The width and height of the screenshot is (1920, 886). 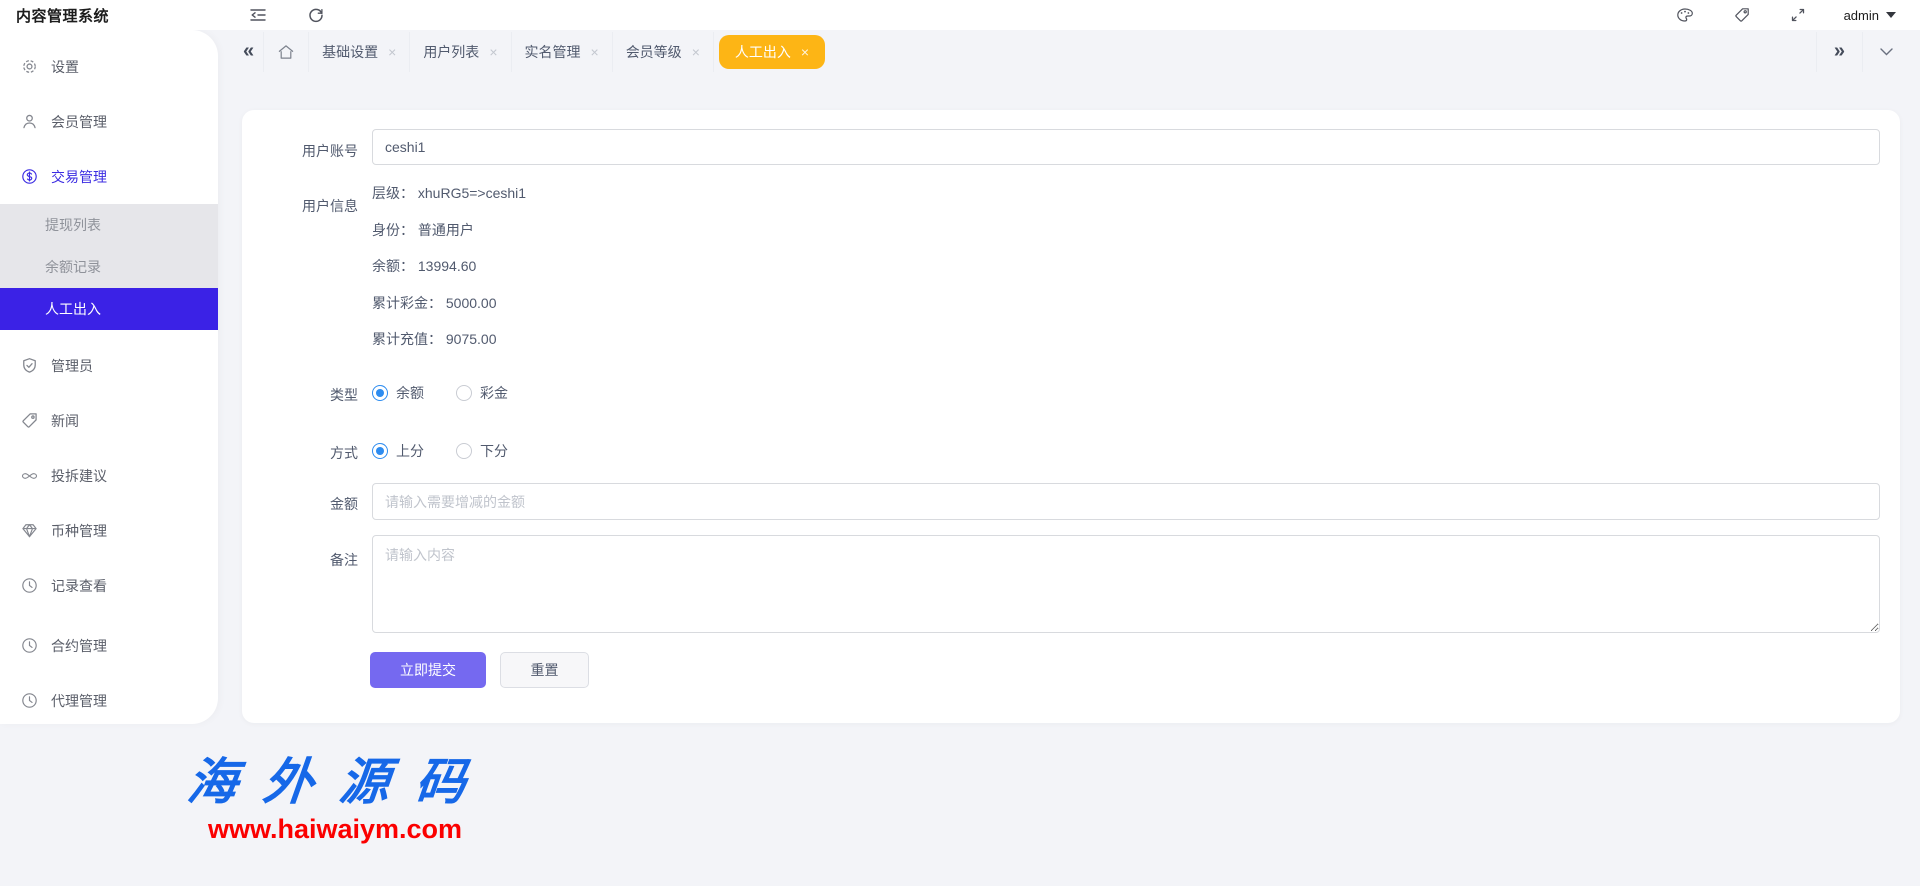 What do you see at coordinates (1891, 15) in the screenshot?
I see `caret-down-icon` at bounding box center [1891, 15].